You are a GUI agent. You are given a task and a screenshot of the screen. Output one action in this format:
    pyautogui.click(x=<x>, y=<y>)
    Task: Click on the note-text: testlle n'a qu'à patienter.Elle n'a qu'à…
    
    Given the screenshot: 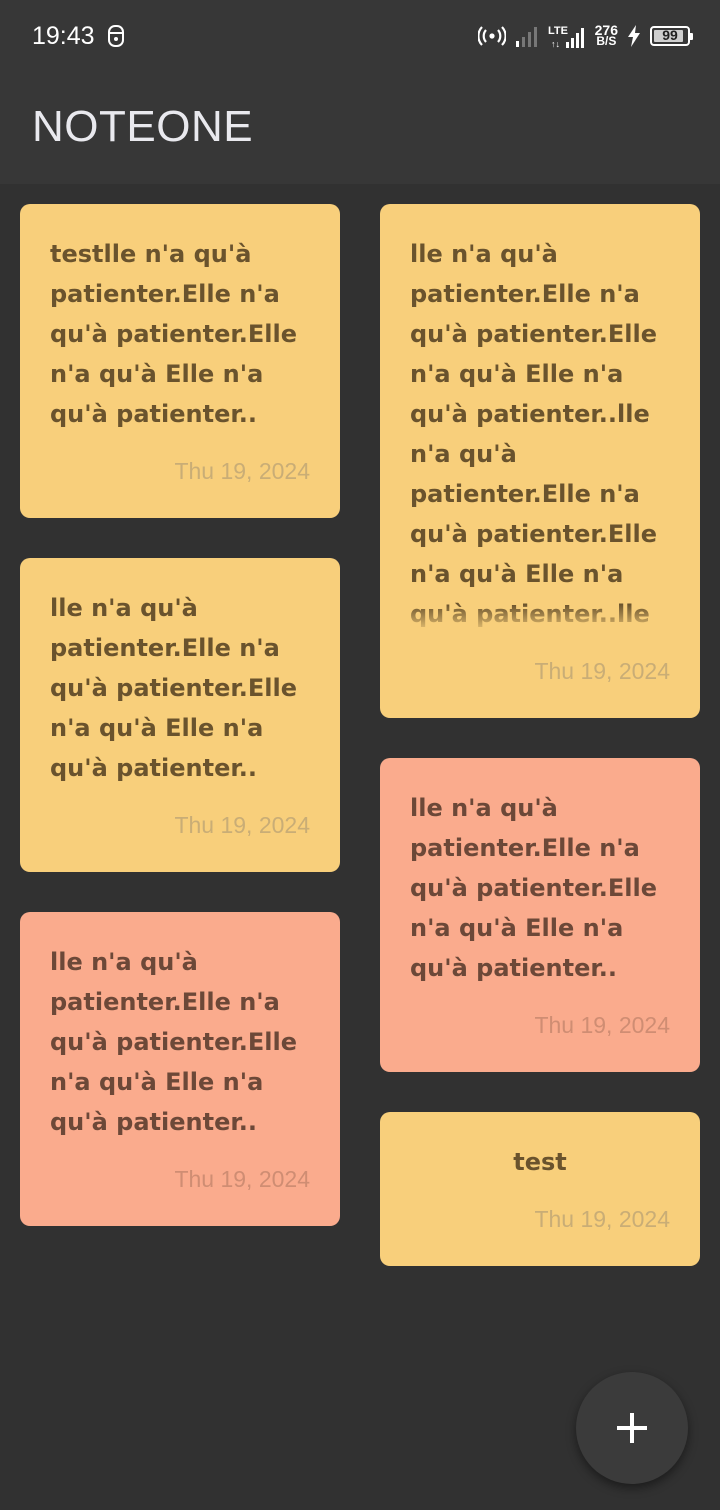 What is the action you would take?
    pyautogui.click(x=174, y=334)
    